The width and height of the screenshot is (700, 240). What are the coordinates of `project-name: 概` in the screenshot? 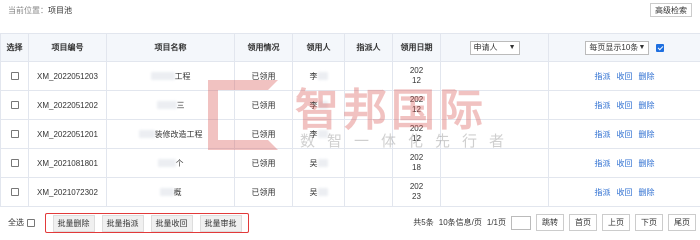 It's located at (177, 192).